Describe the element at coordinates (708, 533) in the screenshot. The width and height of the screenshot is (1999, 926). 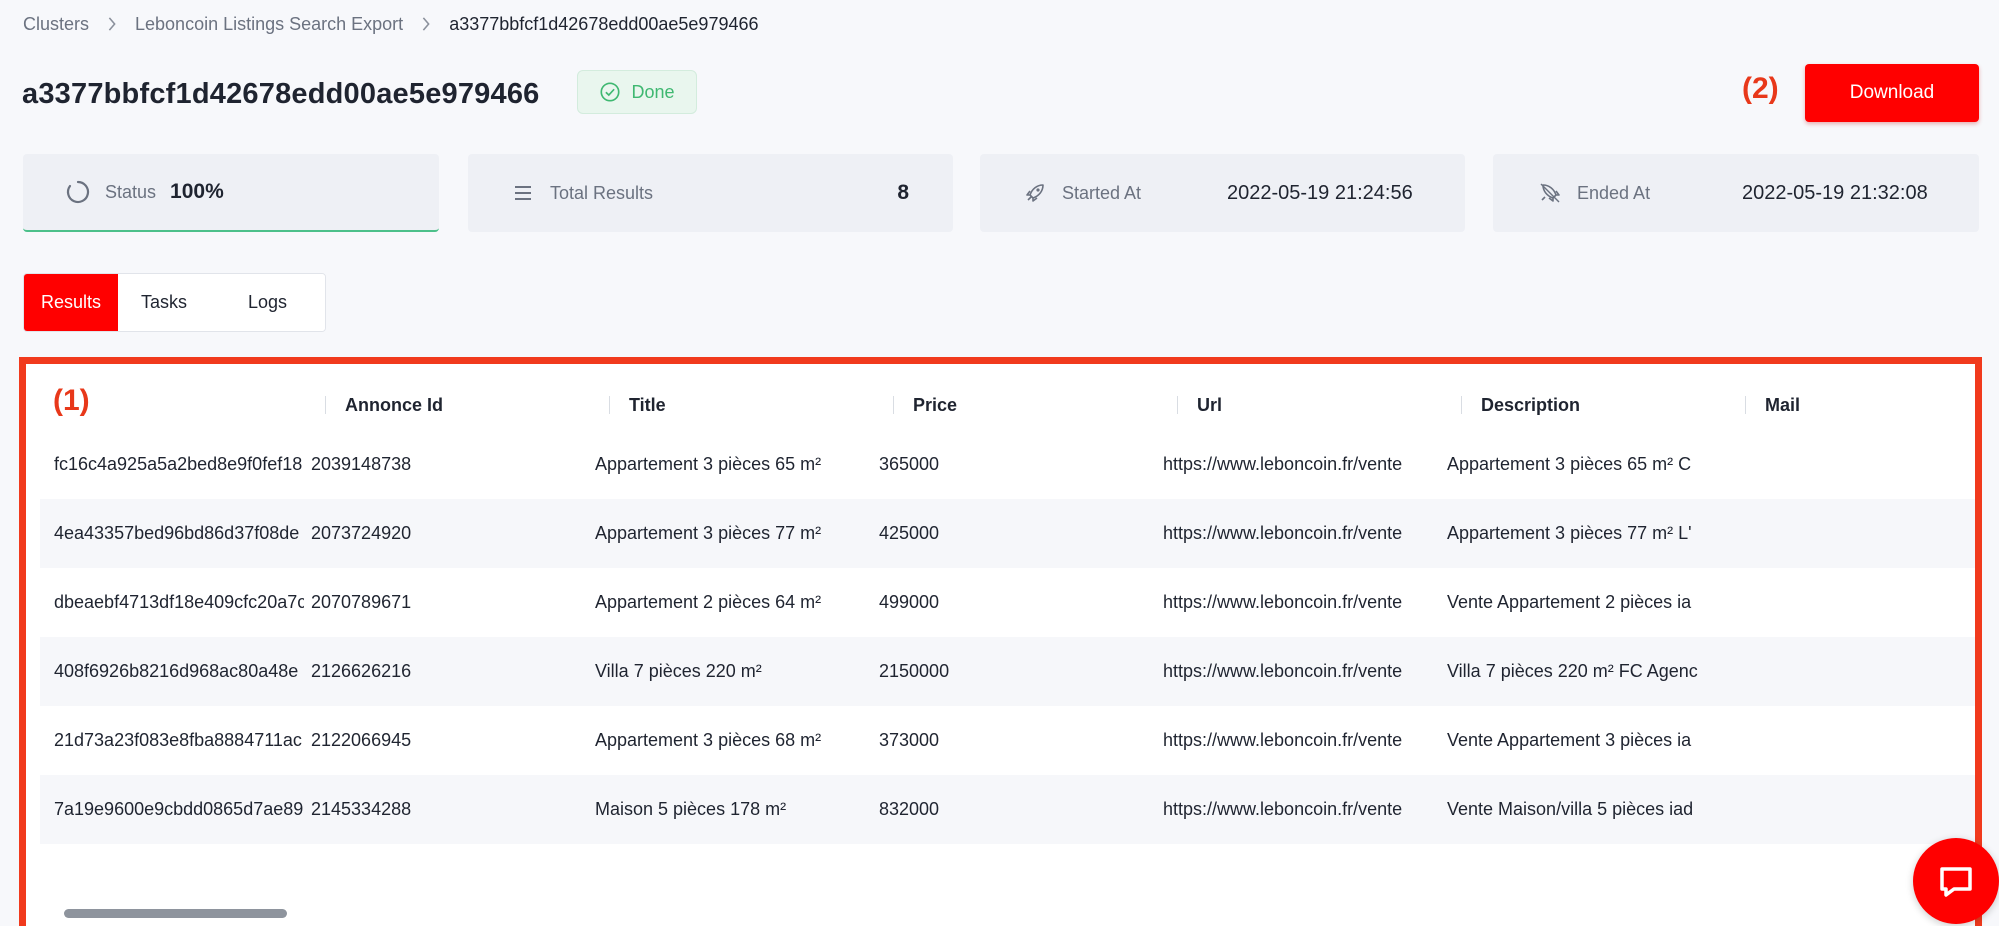
I see `cell-title: Appartement 3 pièces 77 m²` at that location.